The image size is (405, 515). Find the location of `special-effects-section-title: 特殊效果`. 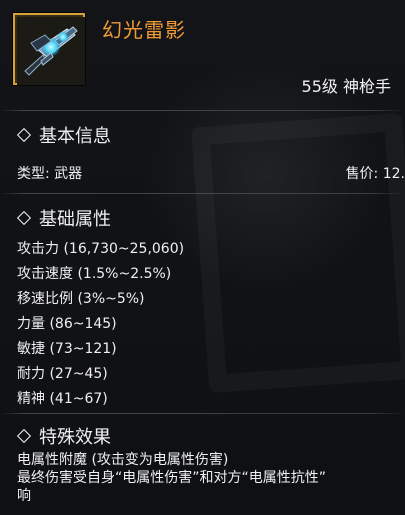

special-effects-section-title: 特殊效果 is located at coordinates (63, 436).